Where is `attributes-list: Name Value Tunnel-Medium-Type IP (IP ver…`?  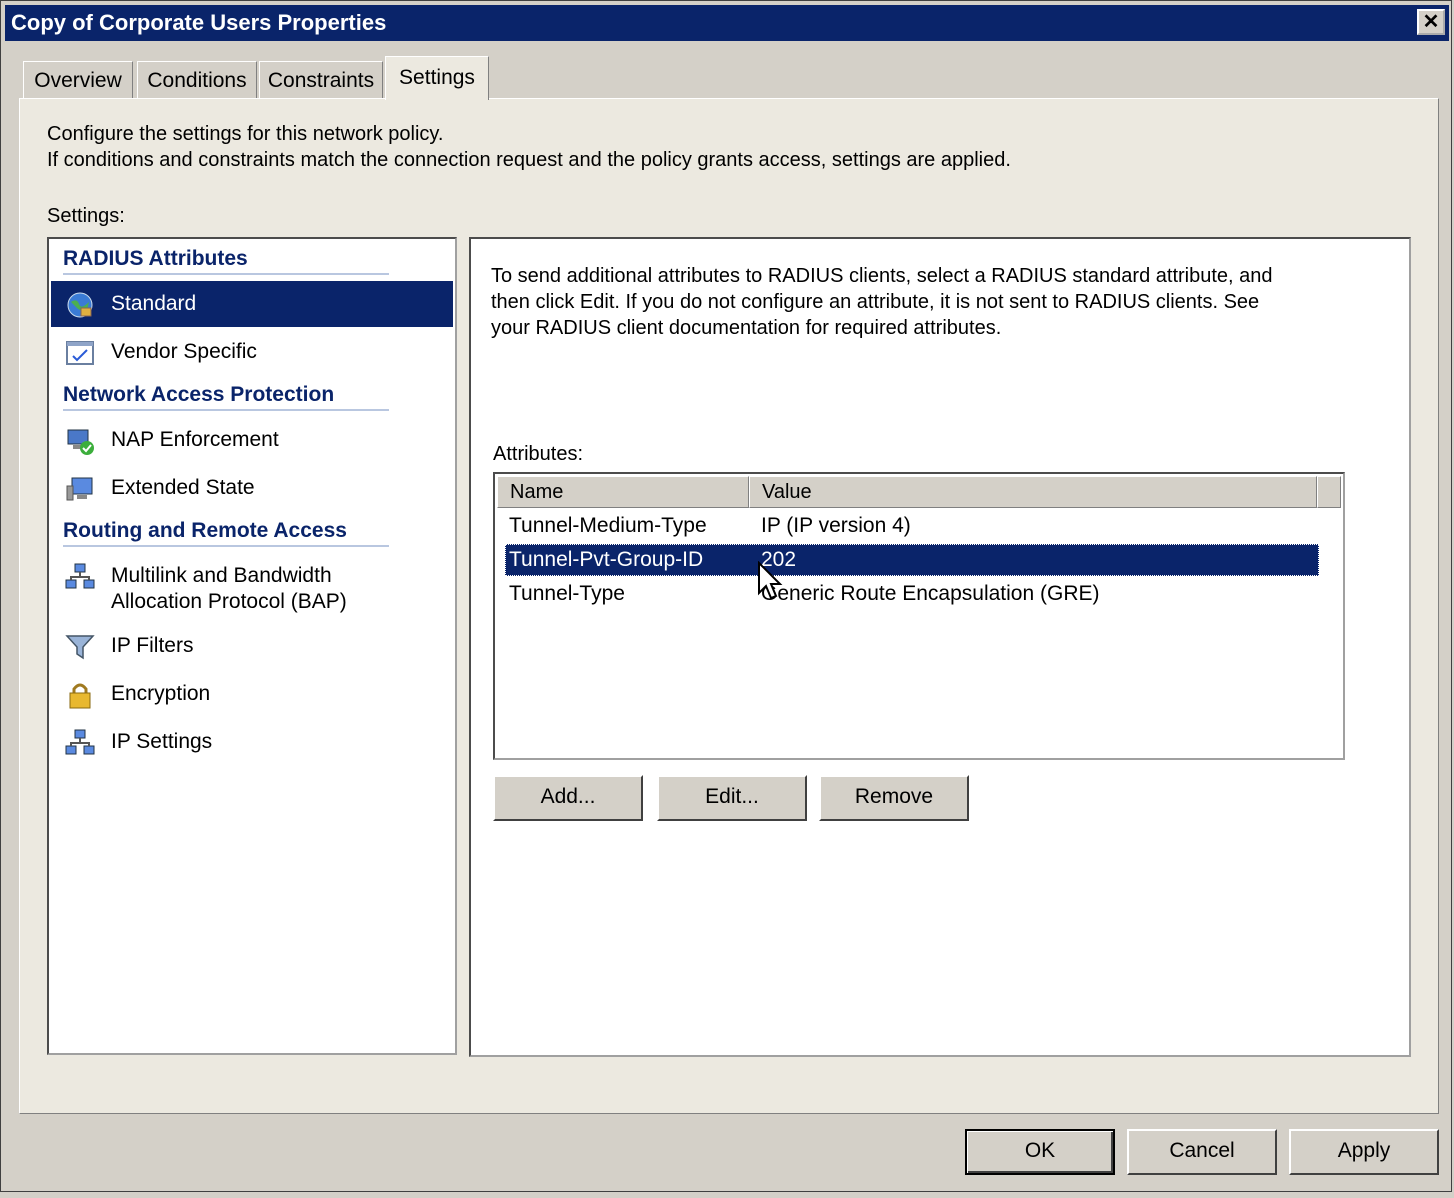 attributes-list: Name Value Tunnel-Medium-Type IP (IP ver… is located at coordinates (919, 616).